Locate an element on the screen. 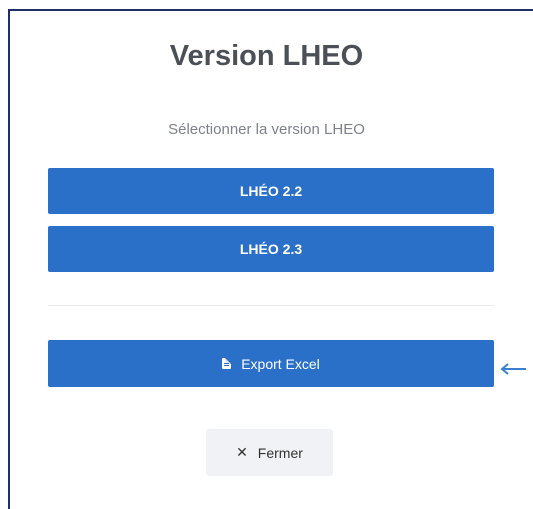  lheo-2-3-button: LHÉO 2.3 is located at coordinates (271, 249).